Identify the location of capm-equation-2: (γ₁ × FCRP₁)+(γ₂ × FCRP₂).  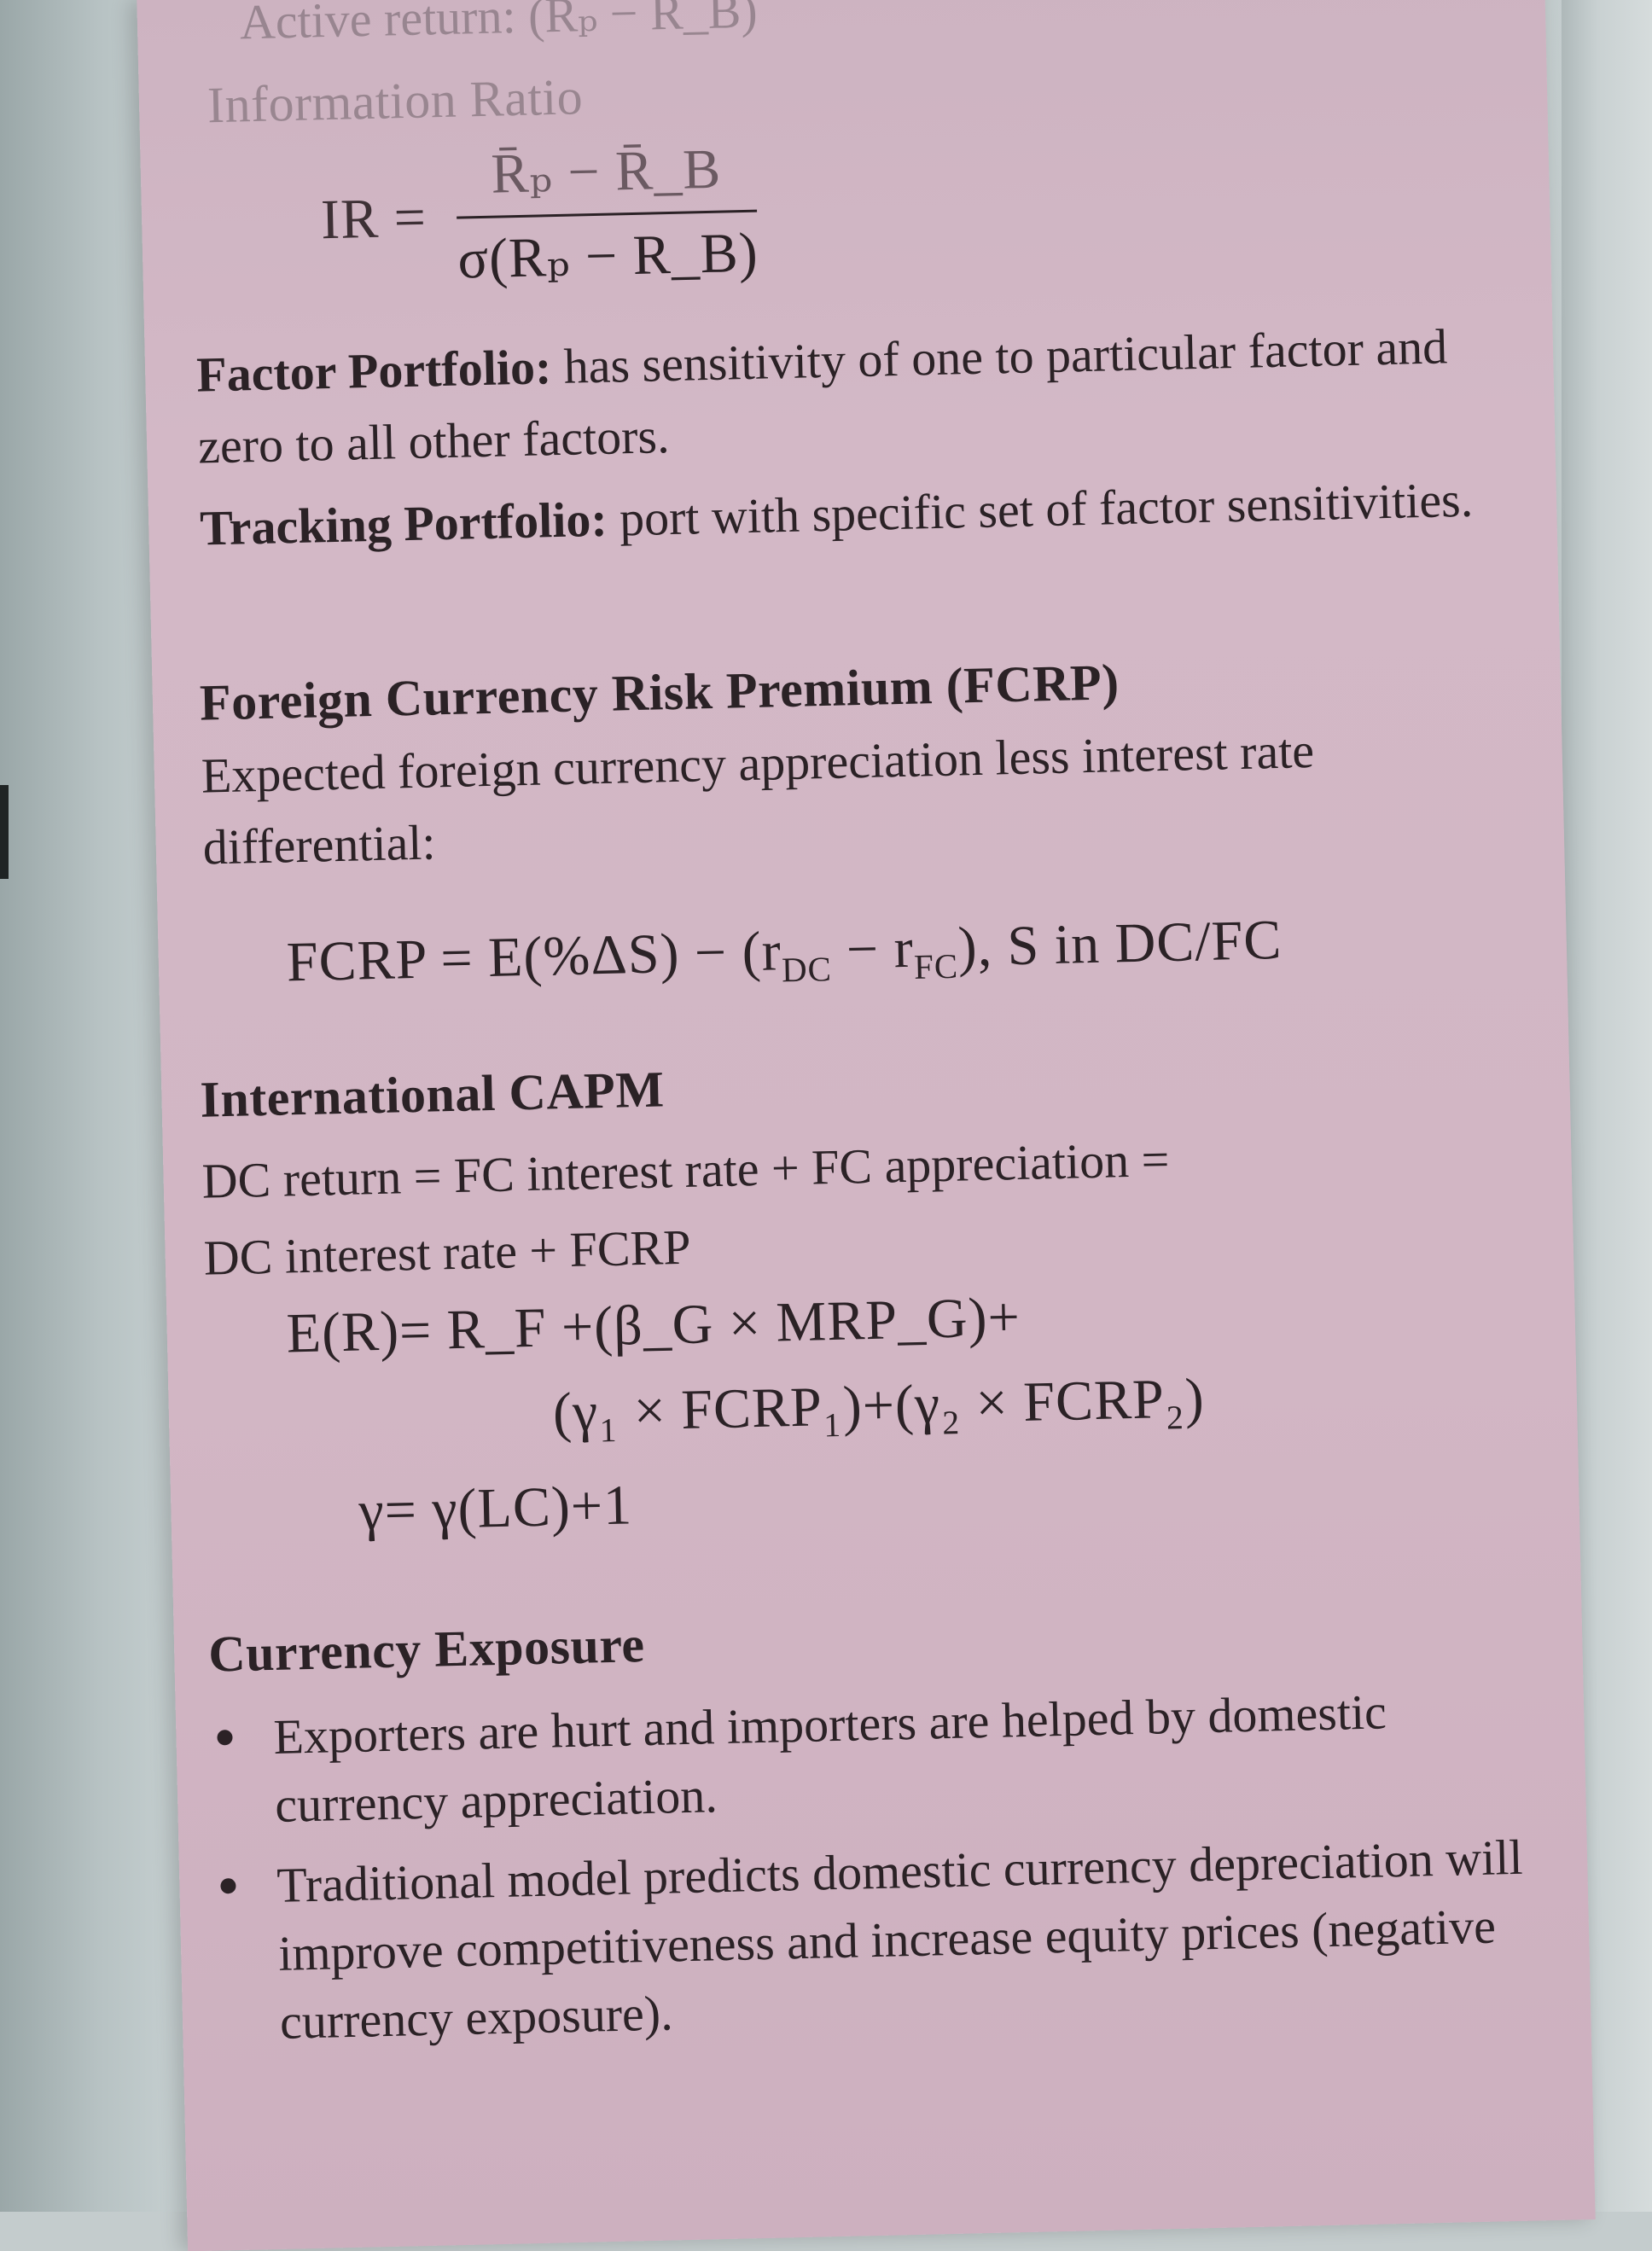
(879, 1406).